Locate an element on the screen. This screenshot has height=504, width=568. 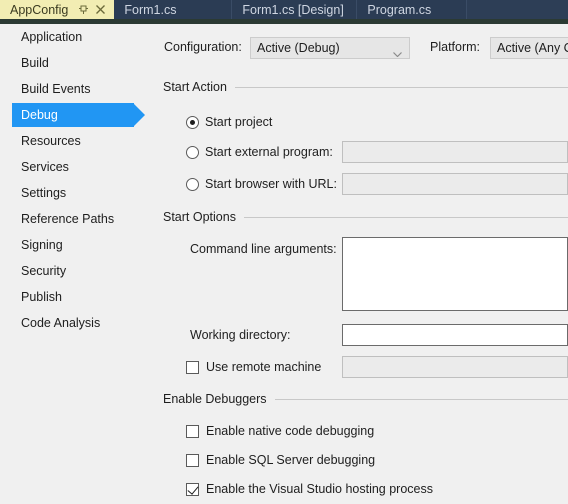
sidebar-item-label: Application is located at coordinates (52, 37).